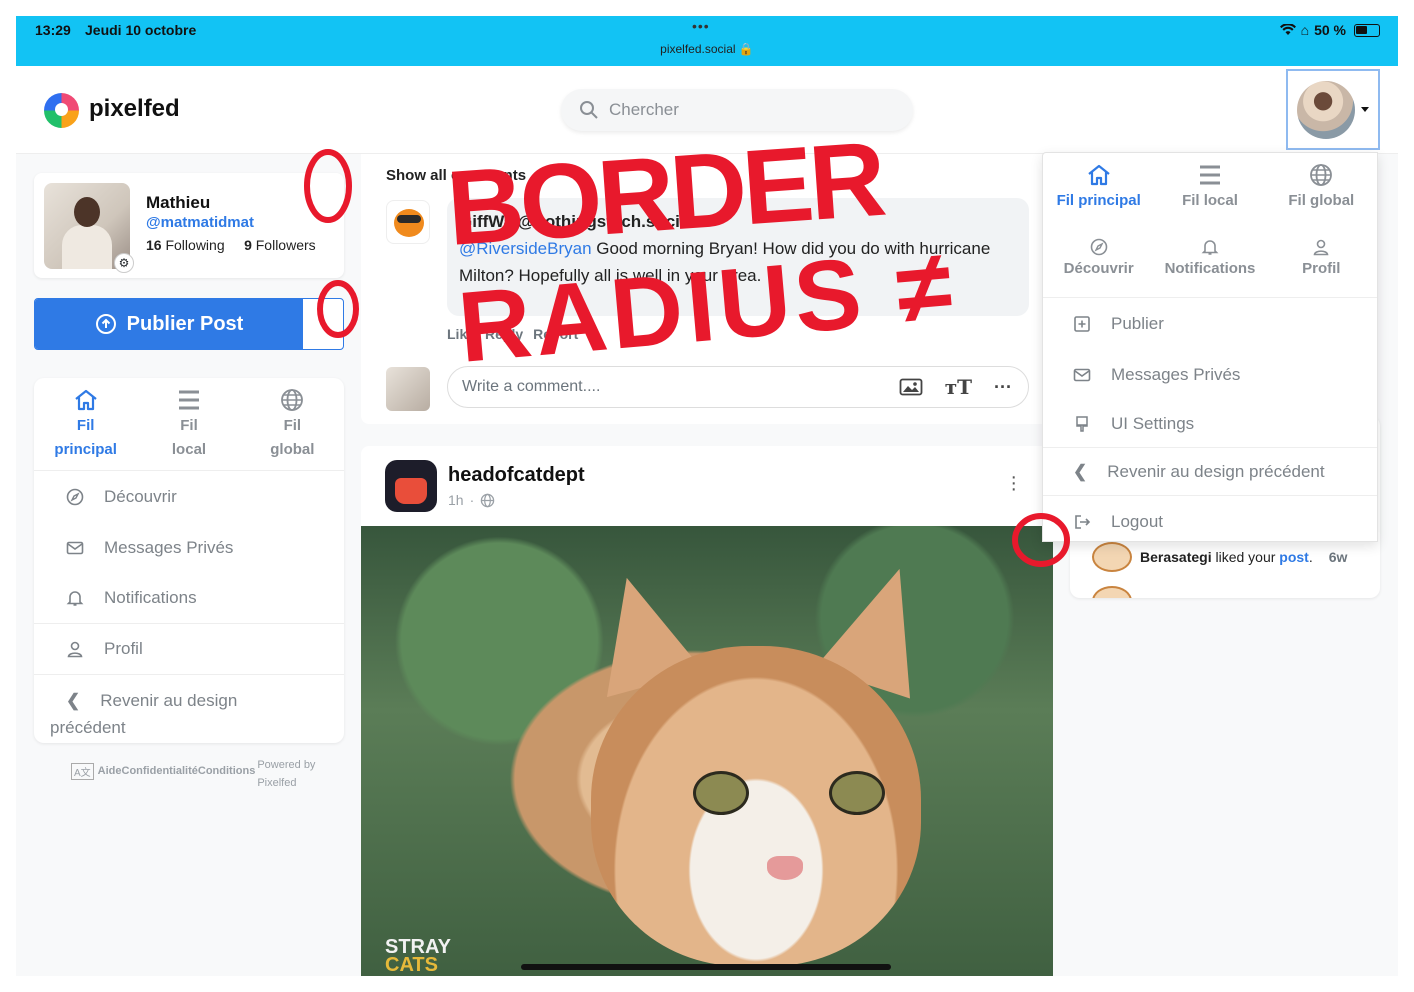  What do you see at coordinates (189, 547) in the screenshot?
I see `nav-messages: Messages Privés` at bounding box center [189, 547].